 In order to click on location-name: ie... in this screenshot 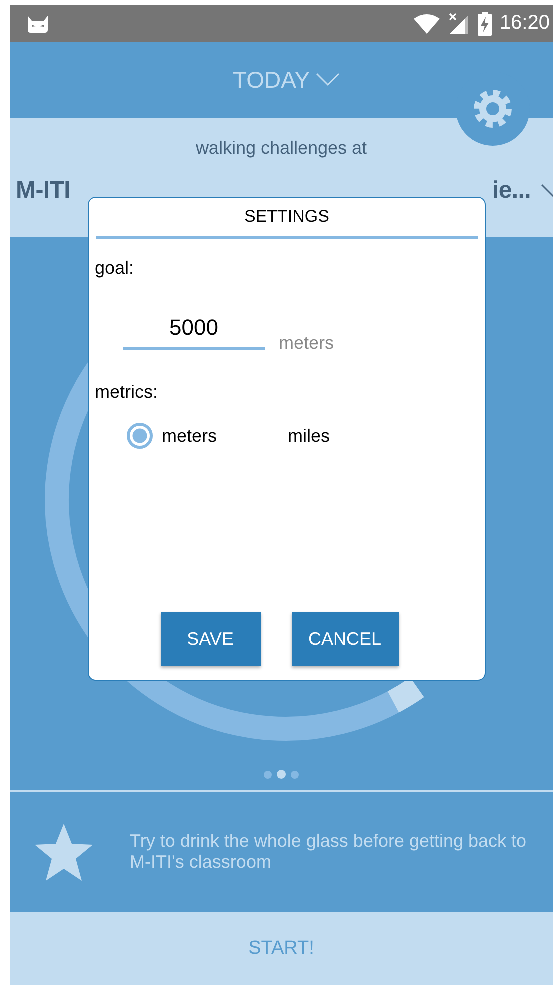, I will do `click(511, 191)`.